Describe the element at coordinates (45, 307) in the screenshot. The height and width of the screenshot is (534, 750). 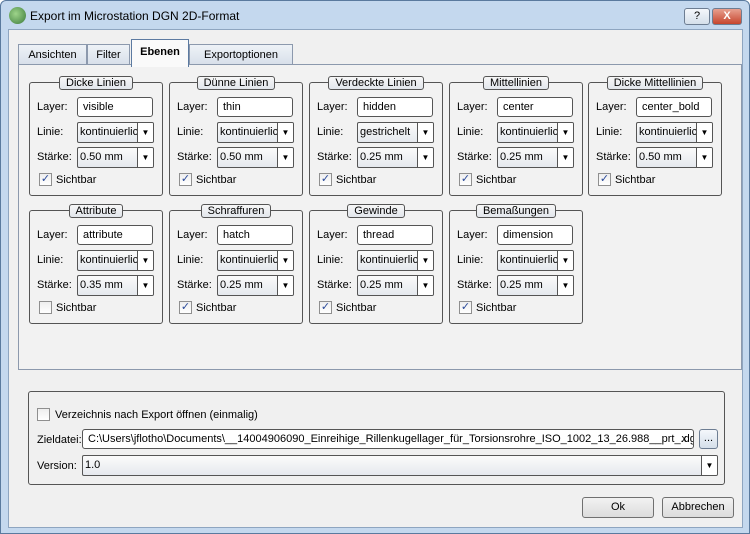
I see `sichtbar-checkbox` at that location.